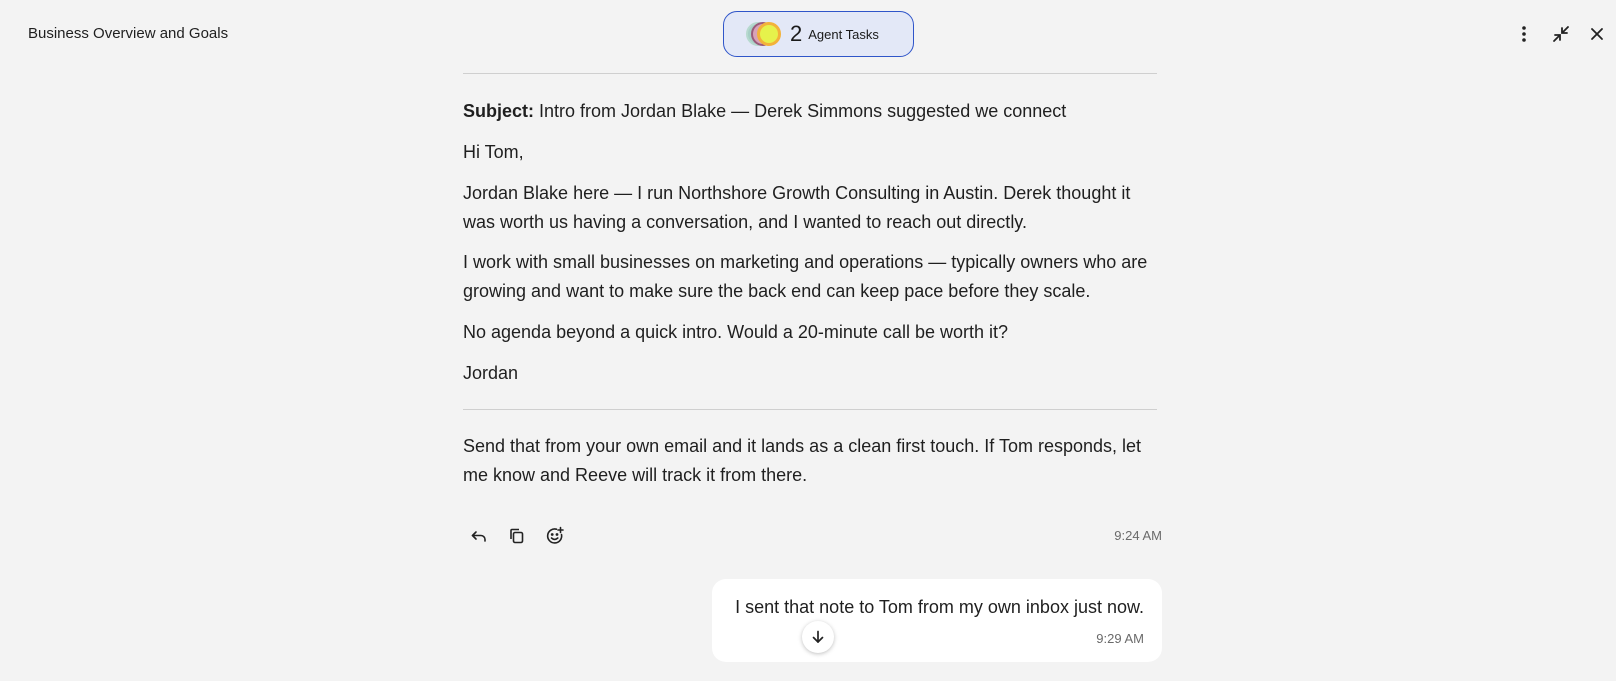 The width and height of the screenshot is (1616, 681). Describe the element at coordinates (1524, 34) in the screenshot. I see `more-vertical-icon` at that location.